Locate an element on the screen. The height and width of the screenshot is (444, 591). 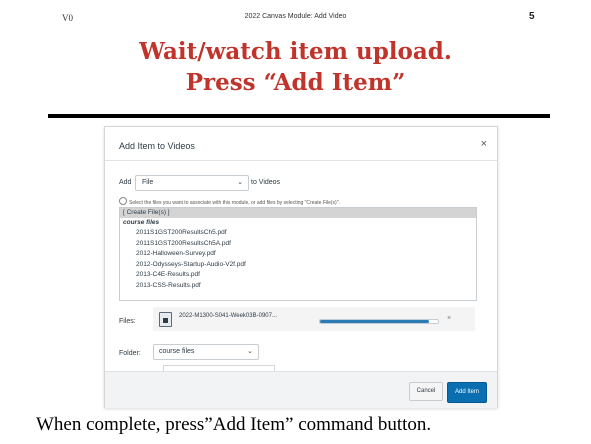
dialog-footer: Cancel Add Item is located at coordinates (301, 389).